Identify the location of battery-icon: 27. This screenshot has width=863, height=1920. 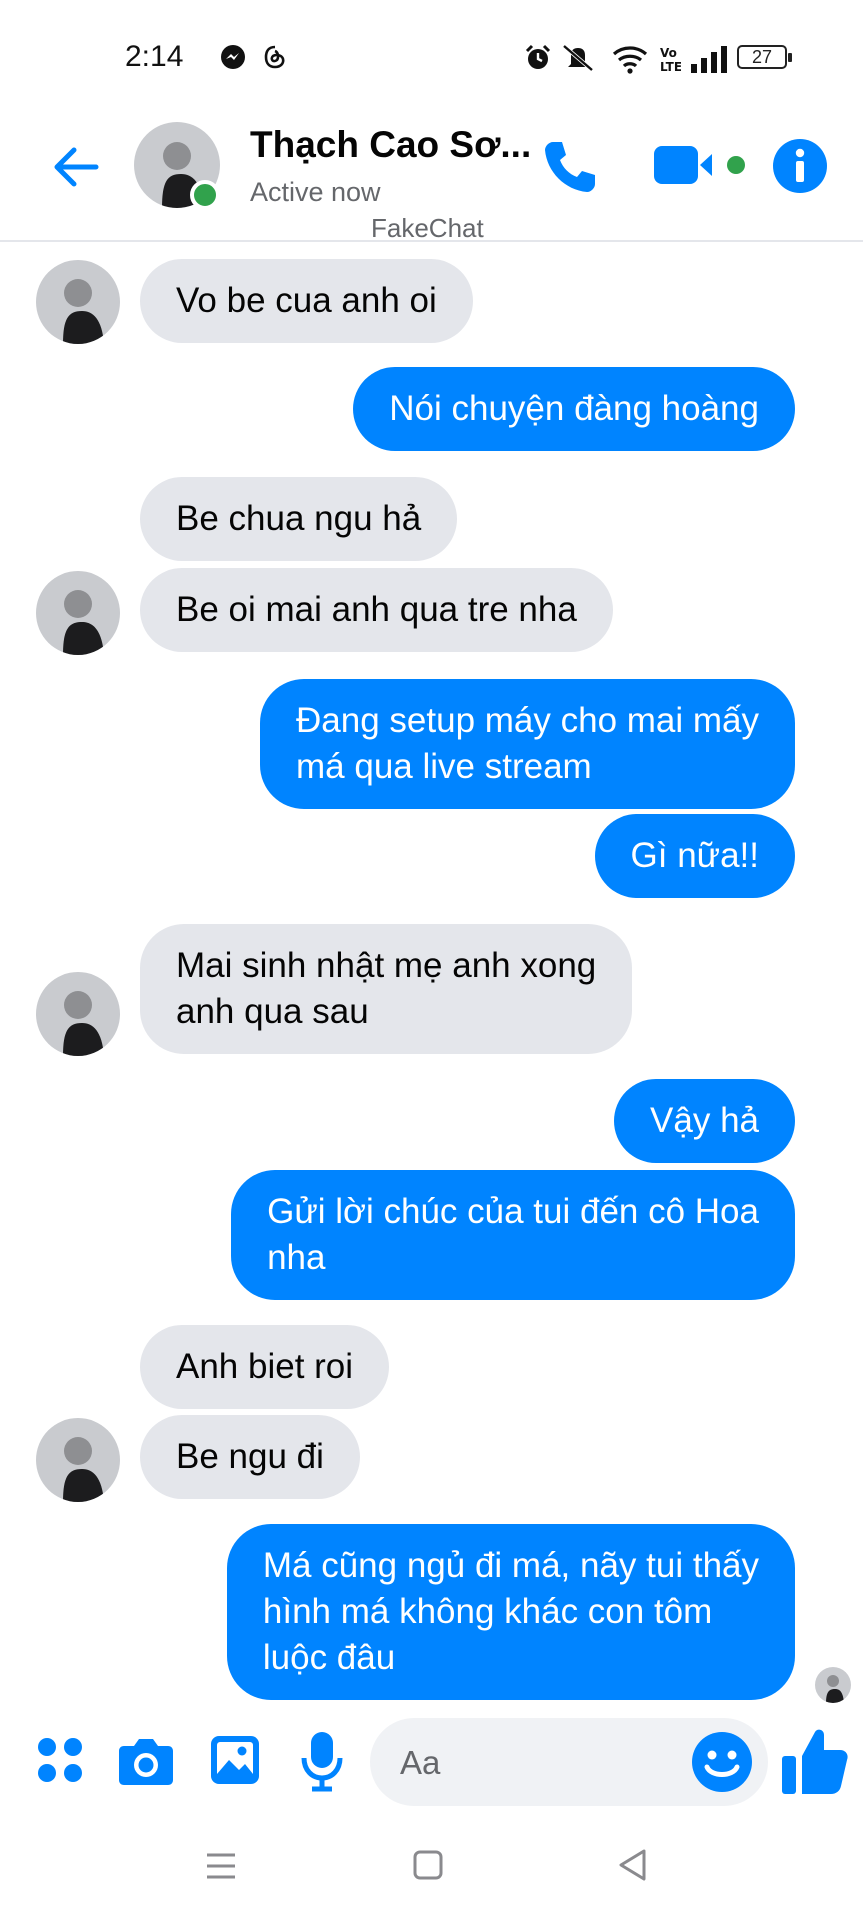
(764, 57).